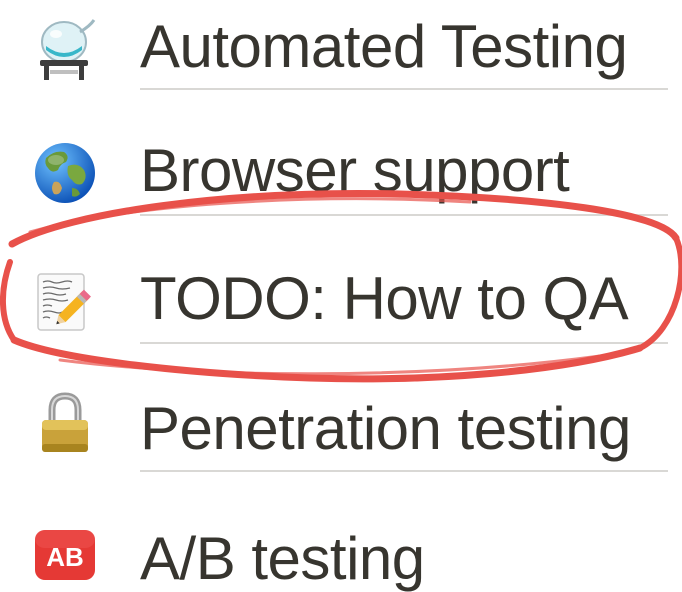  I want to click on globe-icon, so click(65, 173).